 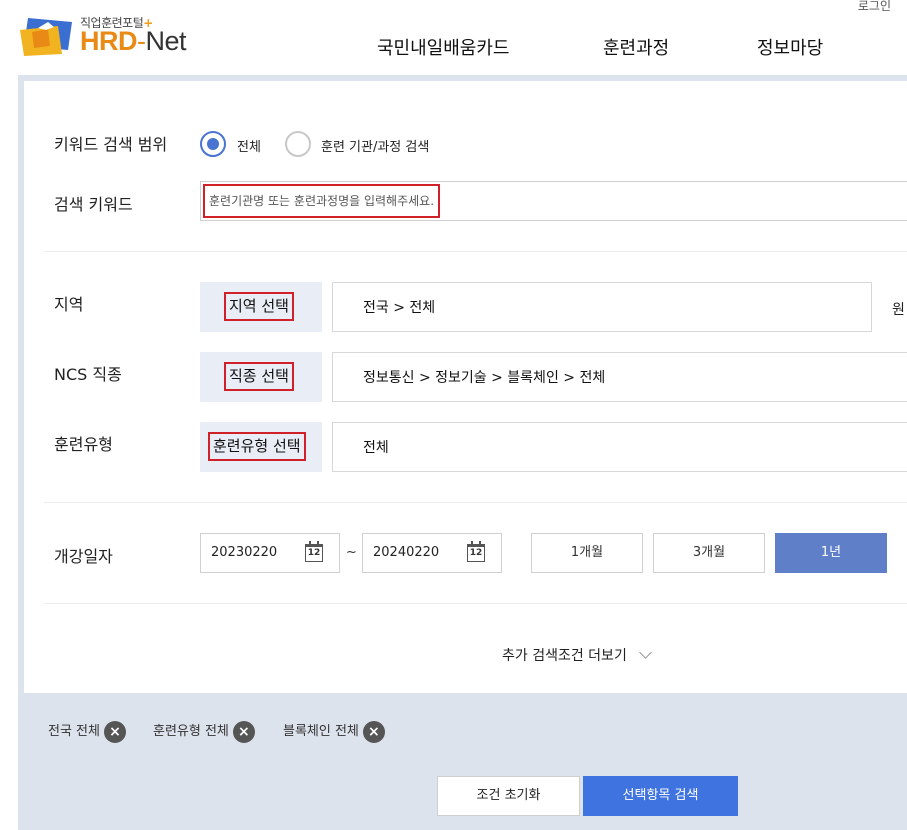 What do you see at coordinates (244, 552) in the screenshot?
I see `start-date-value: 20230220` at bounding box center [244, 552].